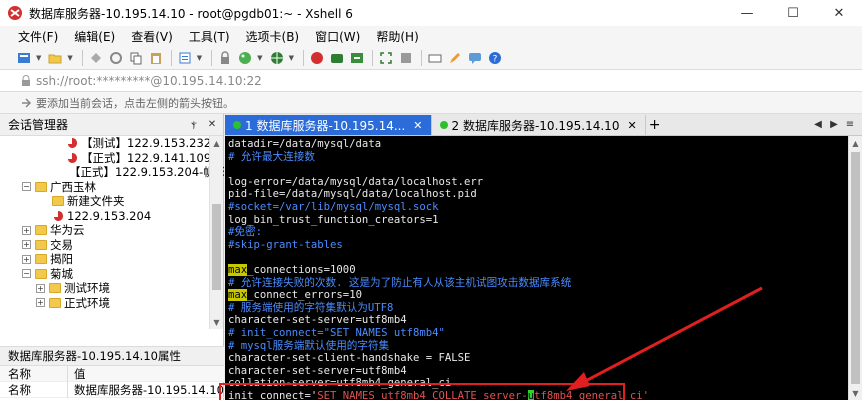  I want to click on tab-prev-icon: ◀, so click(818, 124).